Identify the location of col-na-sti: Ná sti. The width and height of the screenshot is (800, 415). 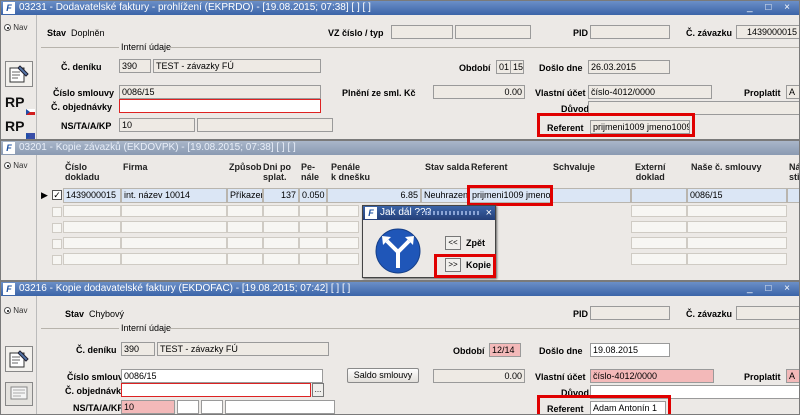
(794, 172).